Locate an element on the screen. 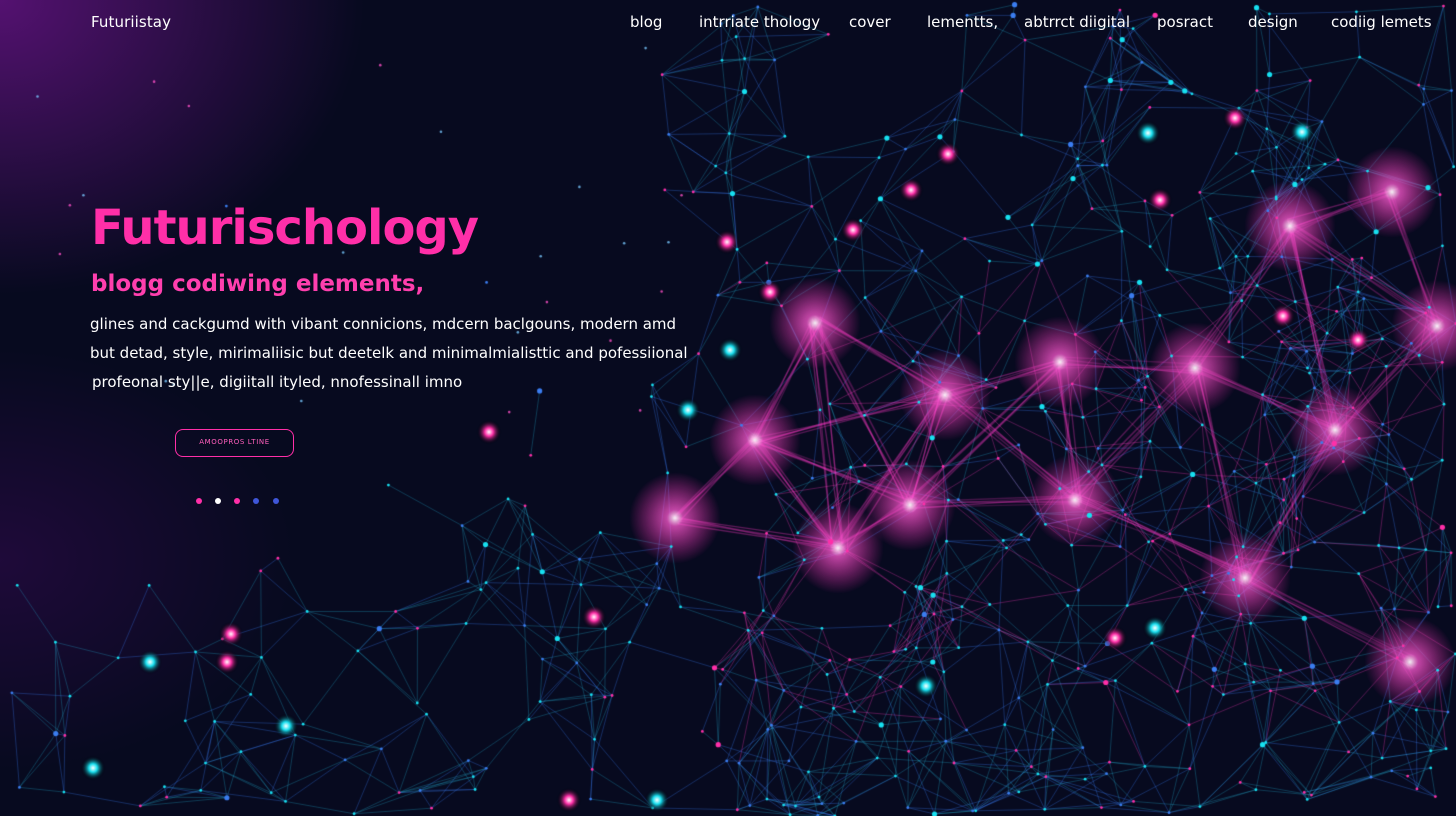 The image size is (1456, 816). nav-item-posract: posract is located at coordinates (1185, 22).